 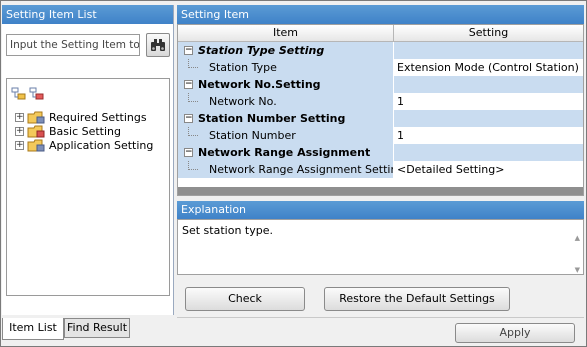 What do you see at coordinates (577, 238) in the screenshot?
I see `scroll-up-icon: ▲` at bounding box center [577, 238].